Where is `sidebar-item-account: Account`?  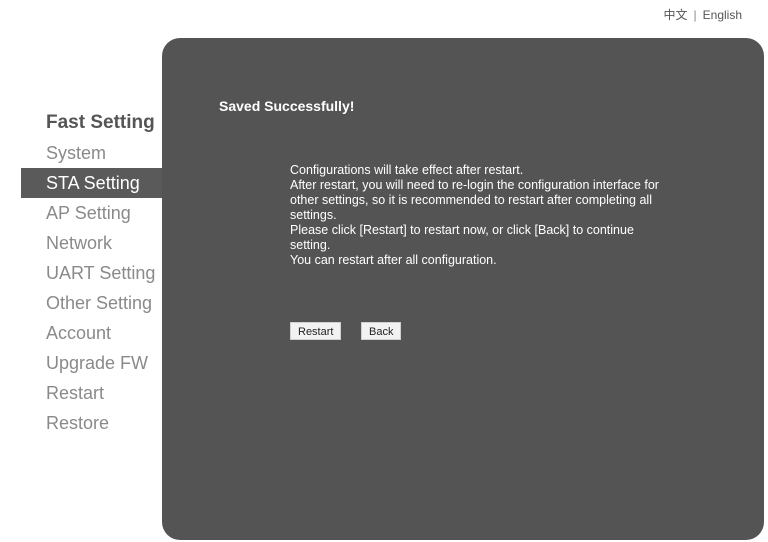 sidebar-item-account: Account is located at coordinates (96, 333).